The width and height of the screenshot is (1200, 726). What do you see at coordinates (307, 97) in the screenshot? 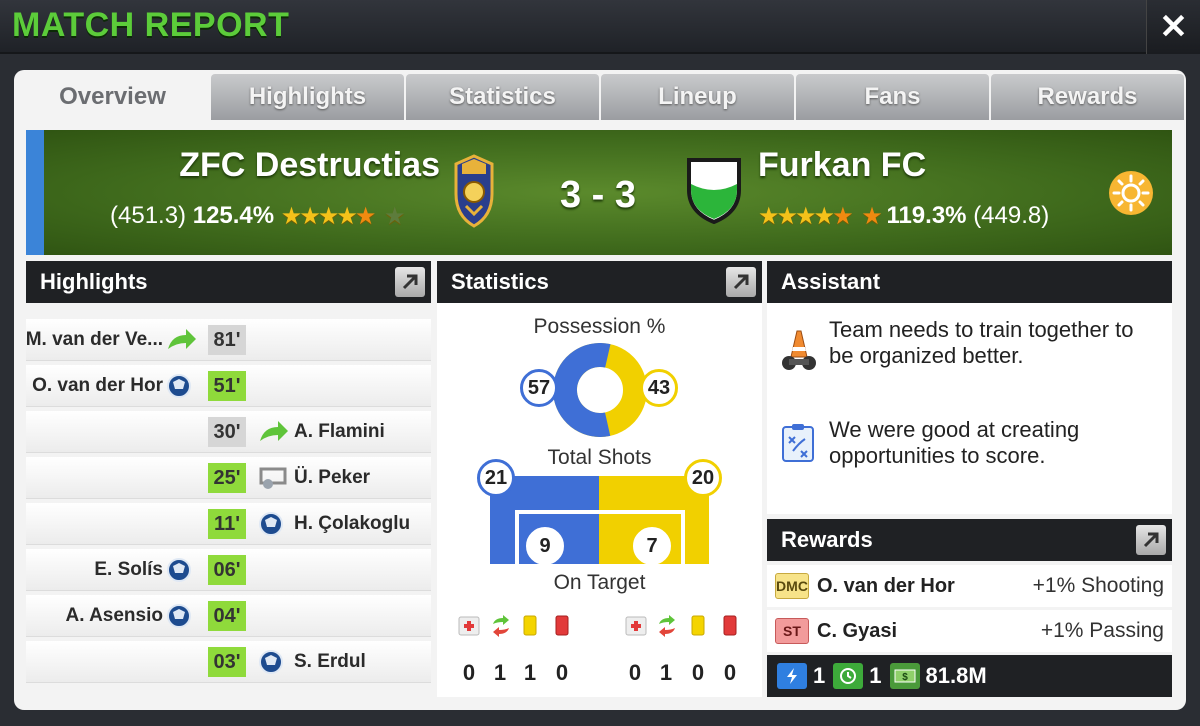
I see `tab-highlights: Highlights` at bounding box center [307, 97].